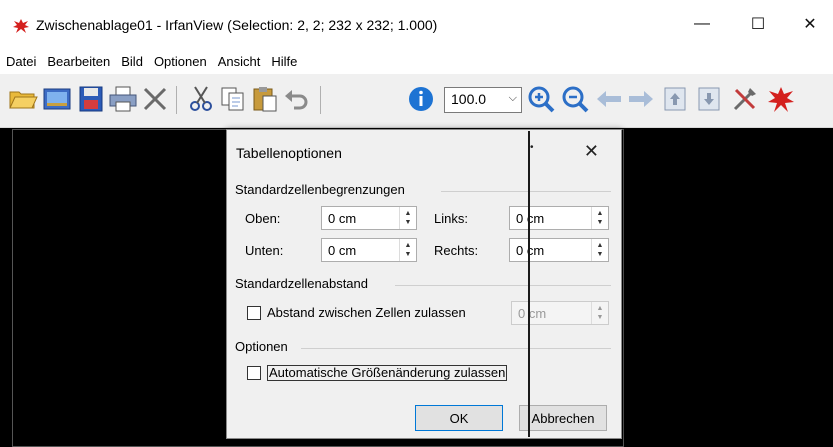  Describe the element at coordinates (91, 99) in the screenshot. I see `save-icon` at that location.